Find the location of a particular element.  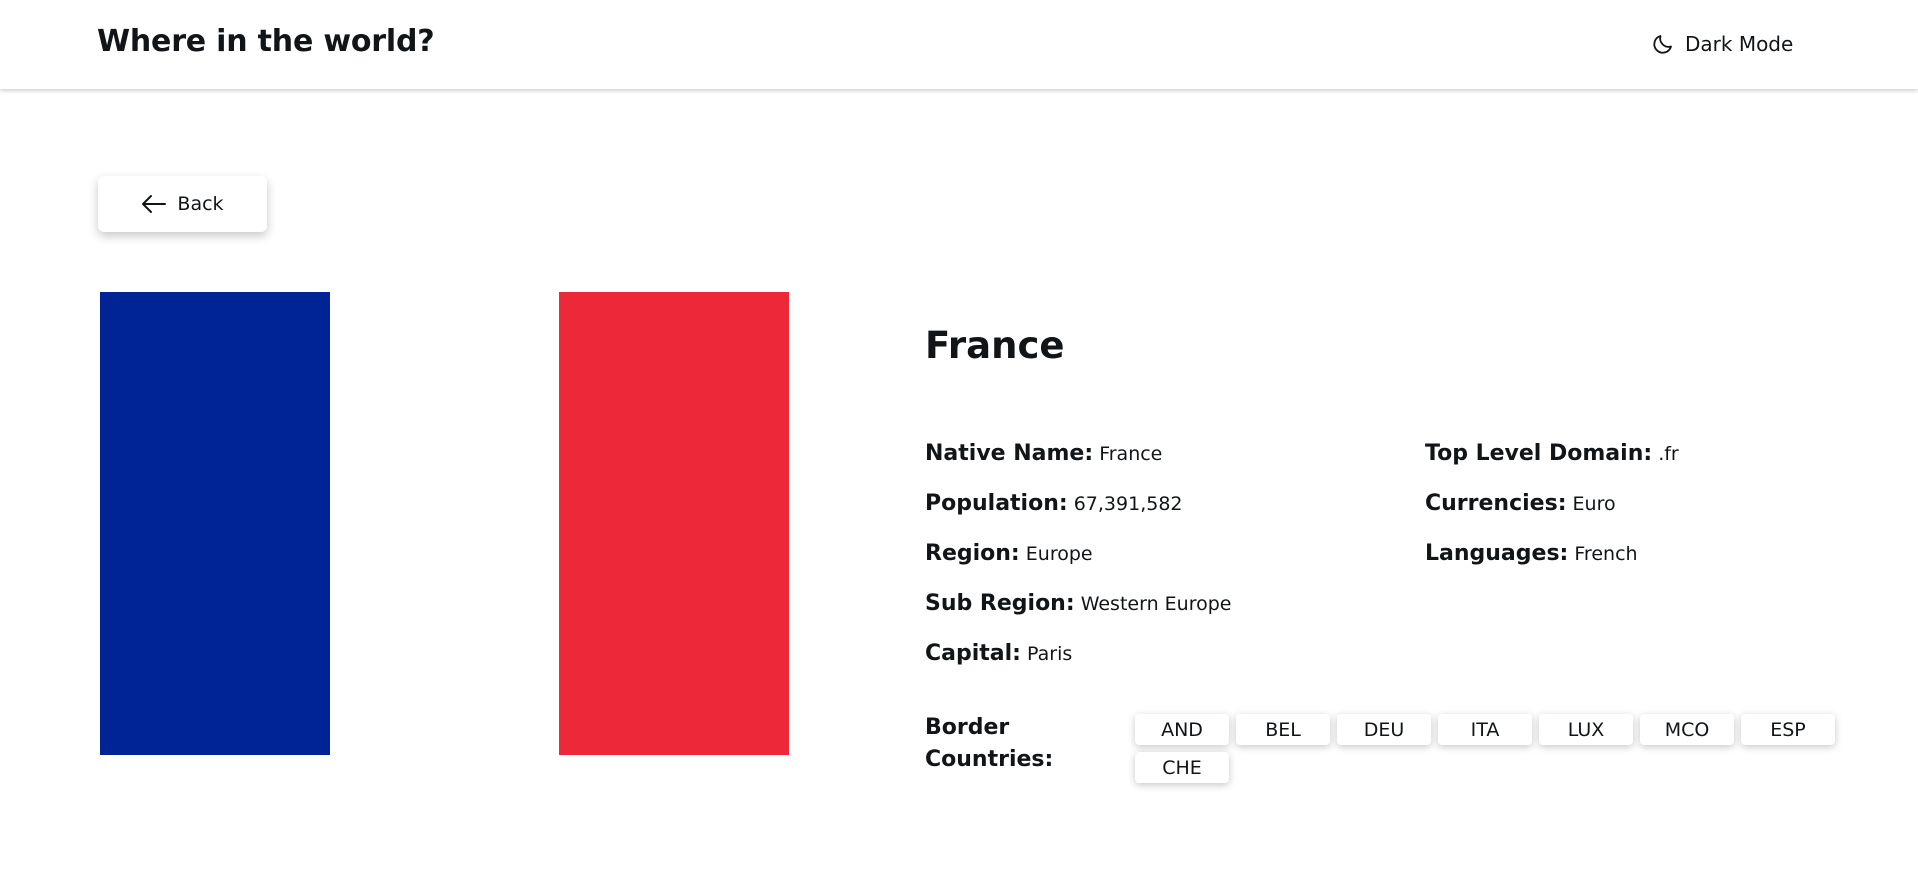

detail-value: Paris is located at coordinates (1050, 654).